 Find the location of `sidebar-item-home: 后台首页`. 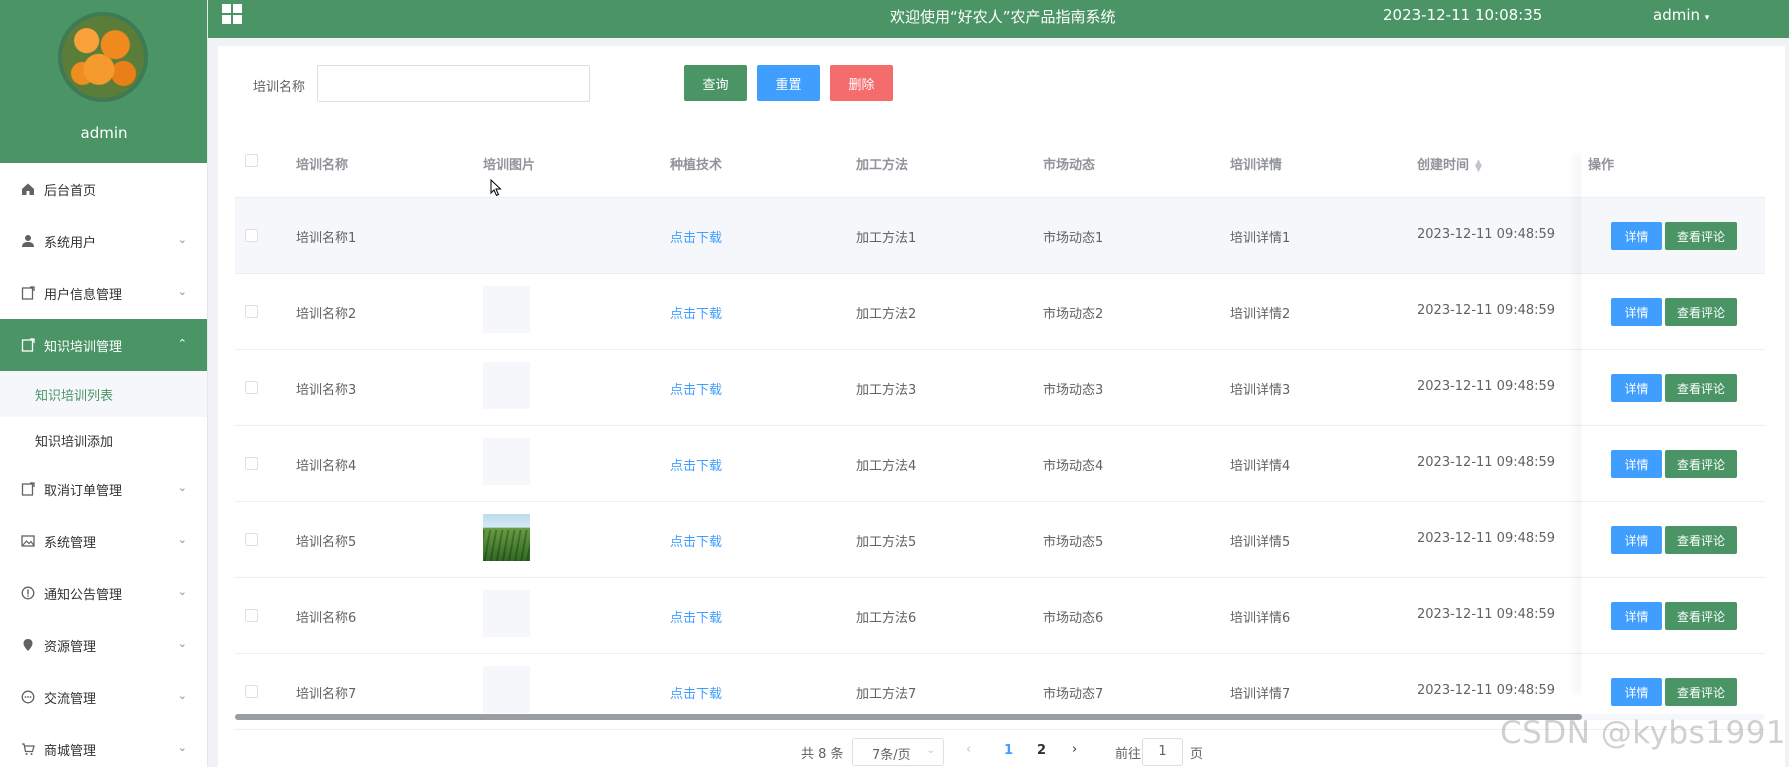

sidebar-item-home: 后台首页 is located at coordinates (103, 189).